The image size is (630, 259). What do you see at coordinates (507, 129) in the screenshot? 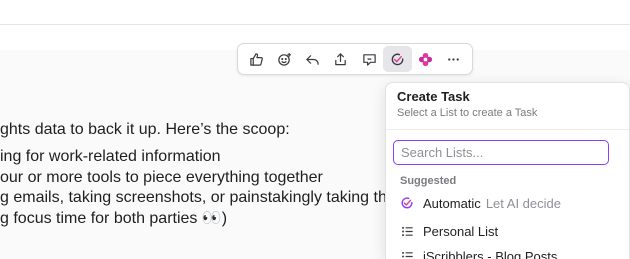
I see `divider` at bounding box center [507, 129].